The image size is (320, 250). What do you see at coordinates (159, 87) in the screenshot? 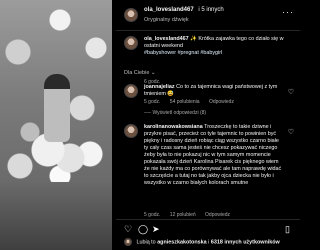
I see `comment-username: joannajeliaz` at bounding box center [159, 87].